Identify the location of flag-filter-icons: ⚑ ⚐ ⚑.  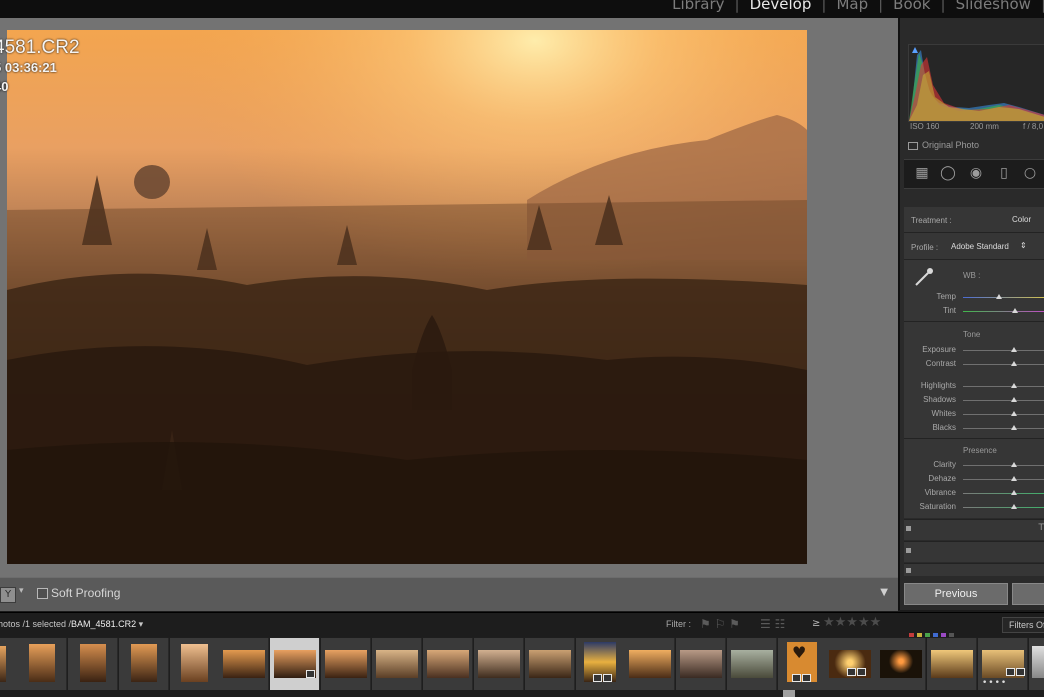
(720, 624).